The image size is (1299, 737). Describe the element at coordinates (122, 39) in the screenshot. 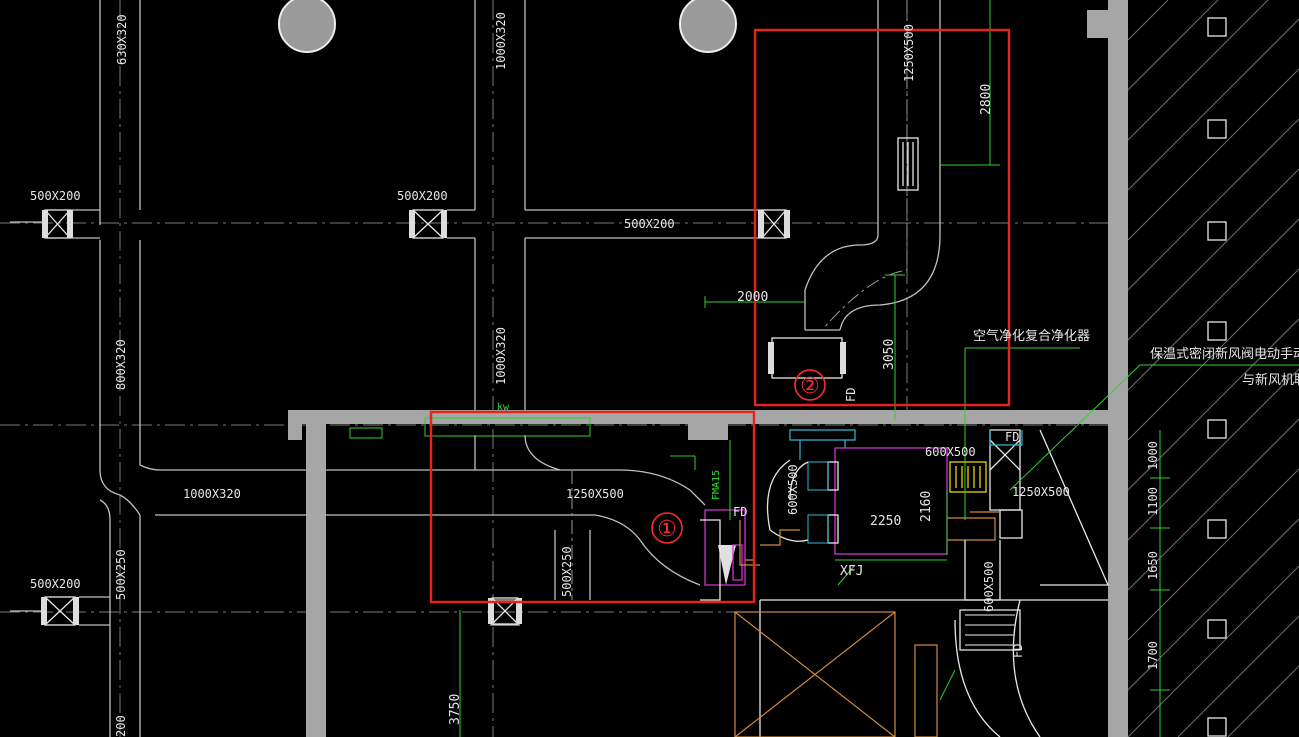

I see `label-630x320: 630X320` at that location.